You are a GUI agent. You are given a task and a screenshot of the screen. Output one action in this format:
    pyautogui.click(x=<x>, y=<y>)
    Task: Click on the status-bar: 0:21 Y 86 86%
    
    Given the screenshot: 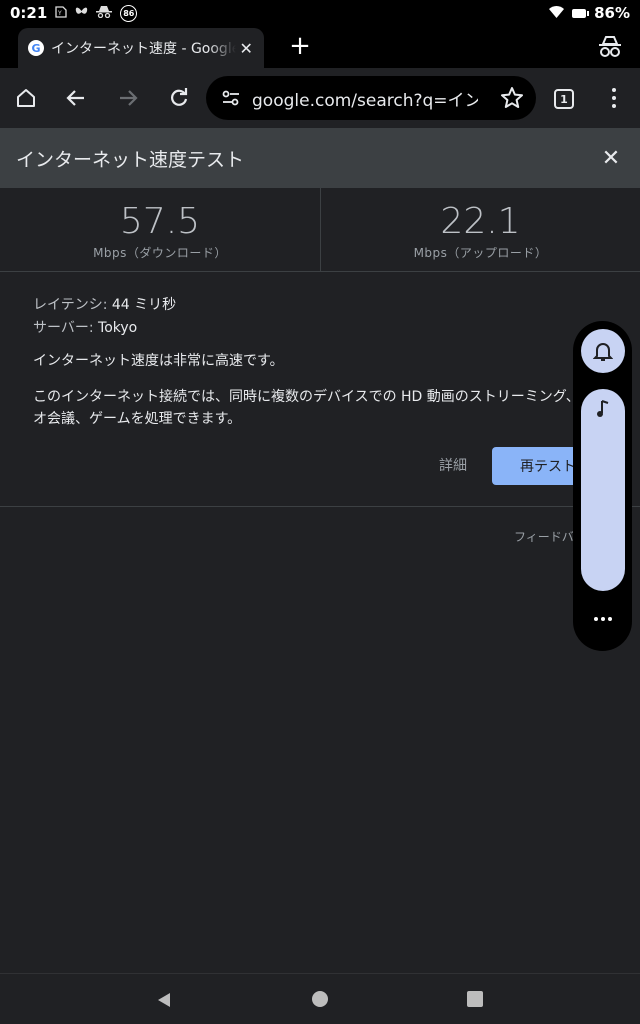 What is the action you would take?
    pyautogui.click(x=320, y=13)
    